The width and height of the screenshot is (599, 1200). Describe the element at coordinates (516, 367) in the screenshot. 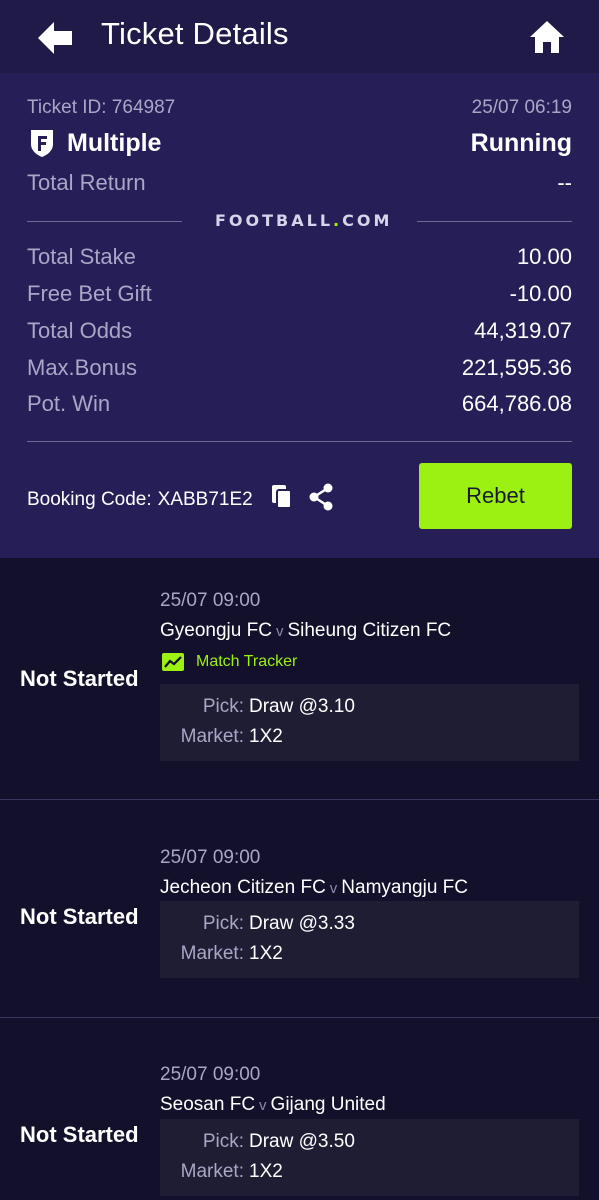

I see `stat-value: 221,595.36` at that location.